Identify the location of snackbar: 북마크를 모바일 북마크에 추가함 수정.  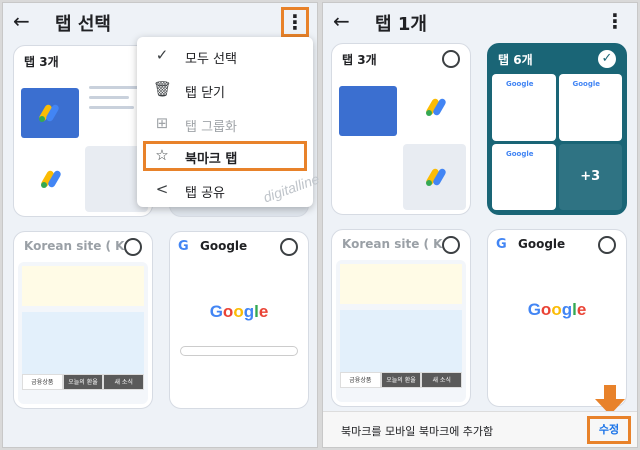
(480, 429).